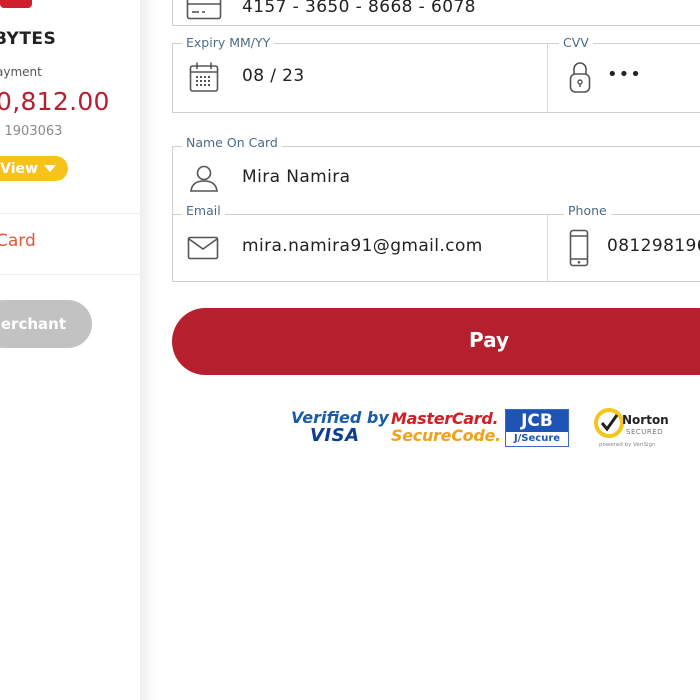 This screenshot has height=700, width=700. Describe the element at coordinates (55, 101) in the screenshot. I see `payment-amount: 0,812.00` at that location.